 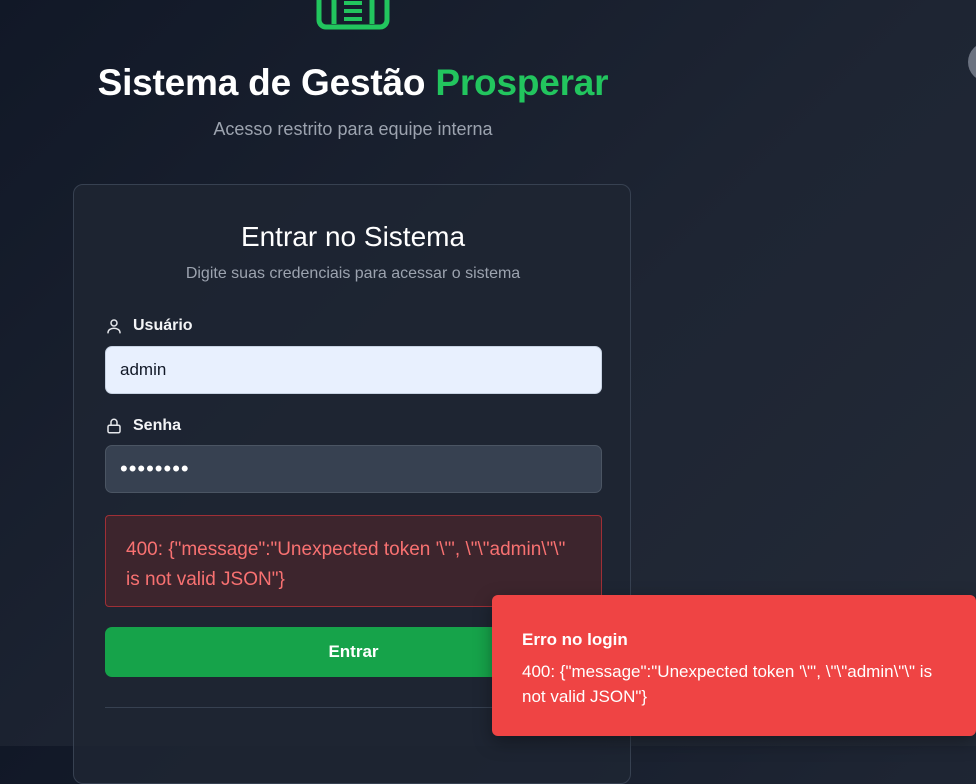 What do you see at coordinates (155, 468) in the screenshot?
I see `password-value: ••••••••` at bounding box center [155, 468].